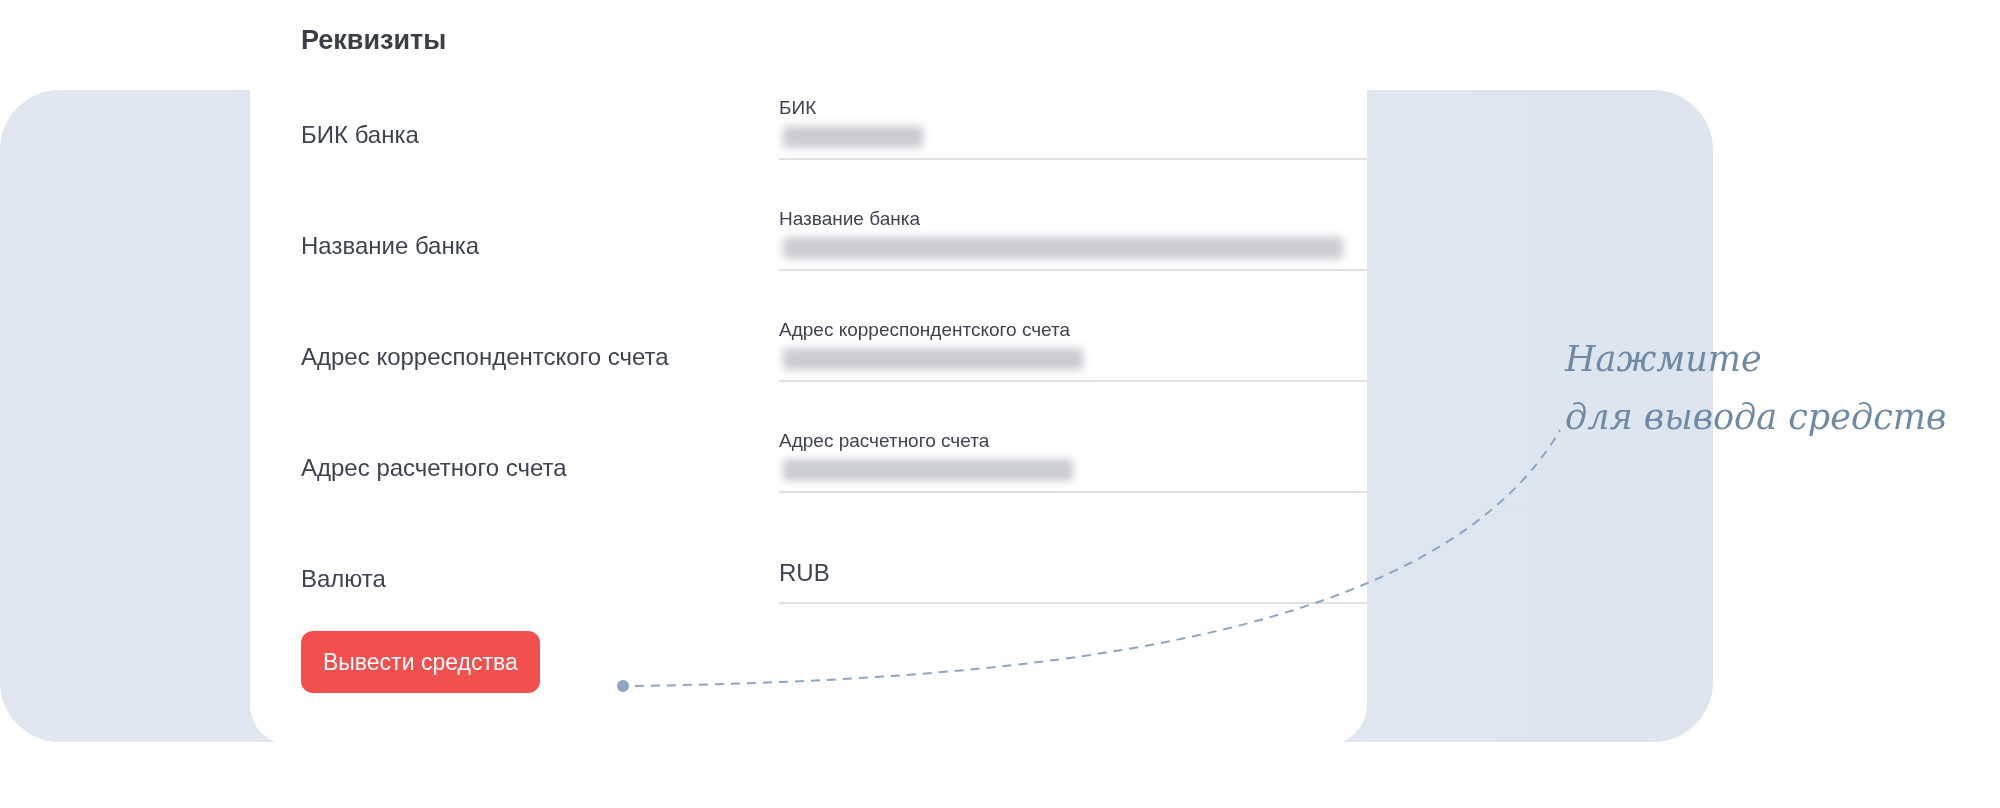 The height and width of the screenshot is (808, 2000). I want to click on field-value: RUB, so click(804, 573).